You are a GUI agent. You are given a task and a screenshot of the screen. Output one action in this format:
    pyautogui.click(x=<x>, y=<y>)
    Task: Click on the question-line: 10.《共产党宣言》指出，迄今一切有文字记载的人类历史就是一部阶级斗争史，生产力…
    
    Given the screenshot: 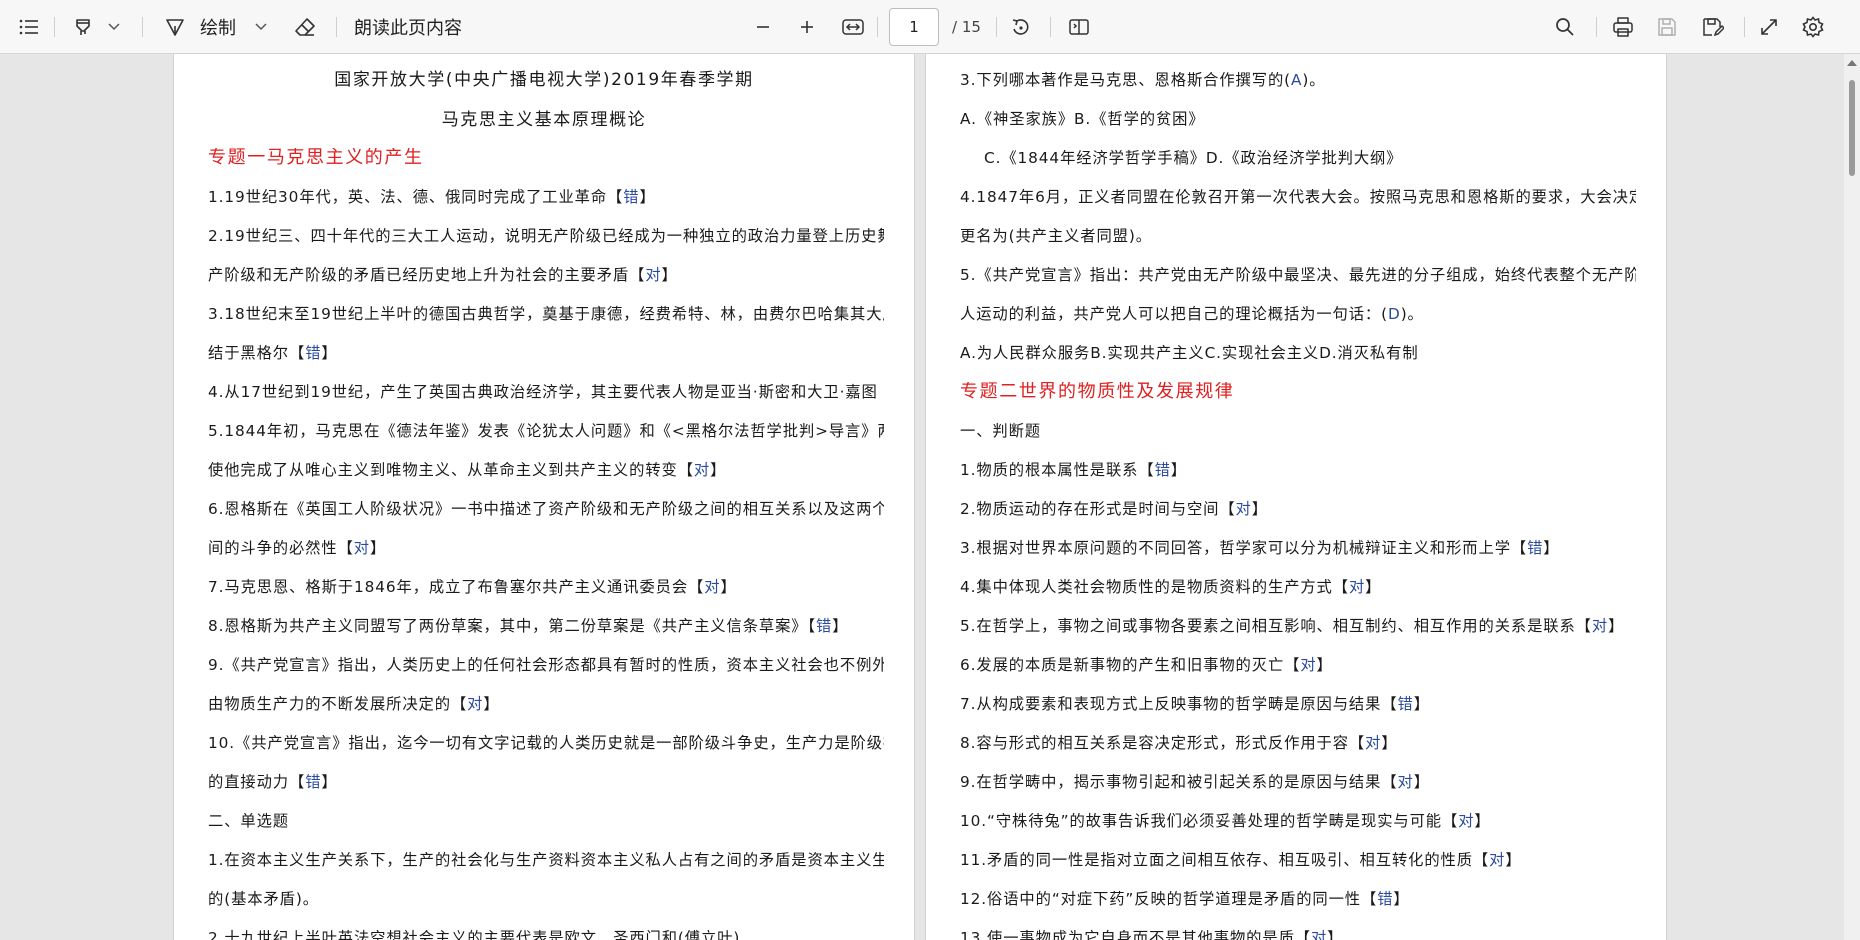 What is the action you would take?
    pyautogui.click(x=546, y=743)
    